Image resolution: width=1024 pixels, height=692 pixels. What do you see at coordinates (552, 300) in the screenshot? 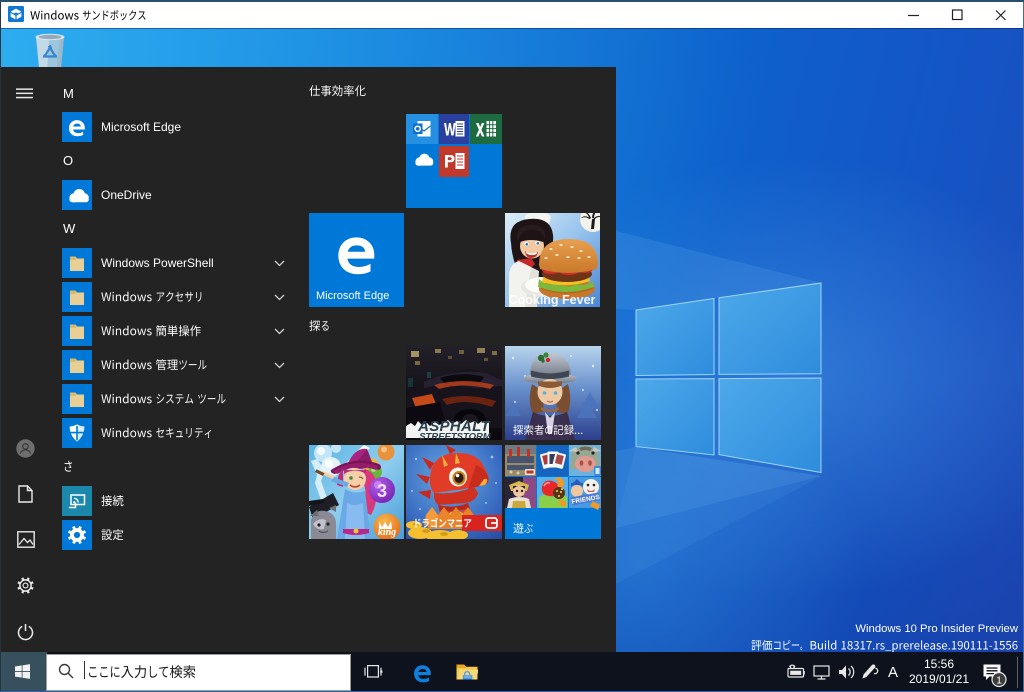
I see `svg-text: Cooking Fever` at bounding box center [552, 300].